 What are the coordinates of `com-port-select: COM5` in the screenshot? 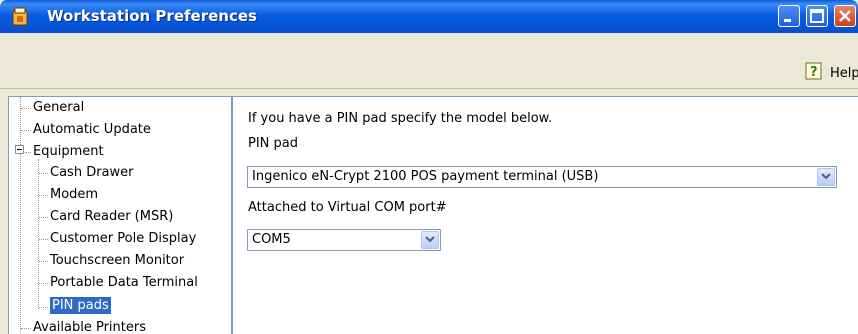 It's located at (344, 240).